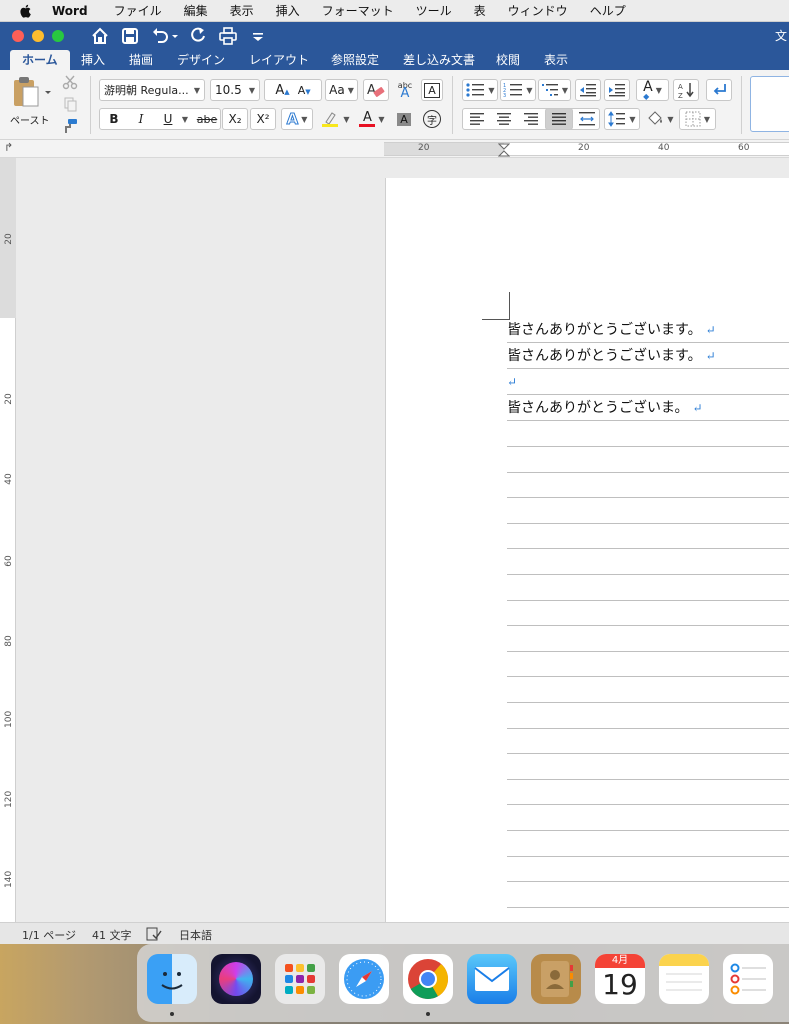 Image resolution: width=789 pixels, height=1024 pixels. What do you see at coordinates (258, 36) in the screenshot?
I see `customize-toolbar-icon` at bounding box center [258, 36].